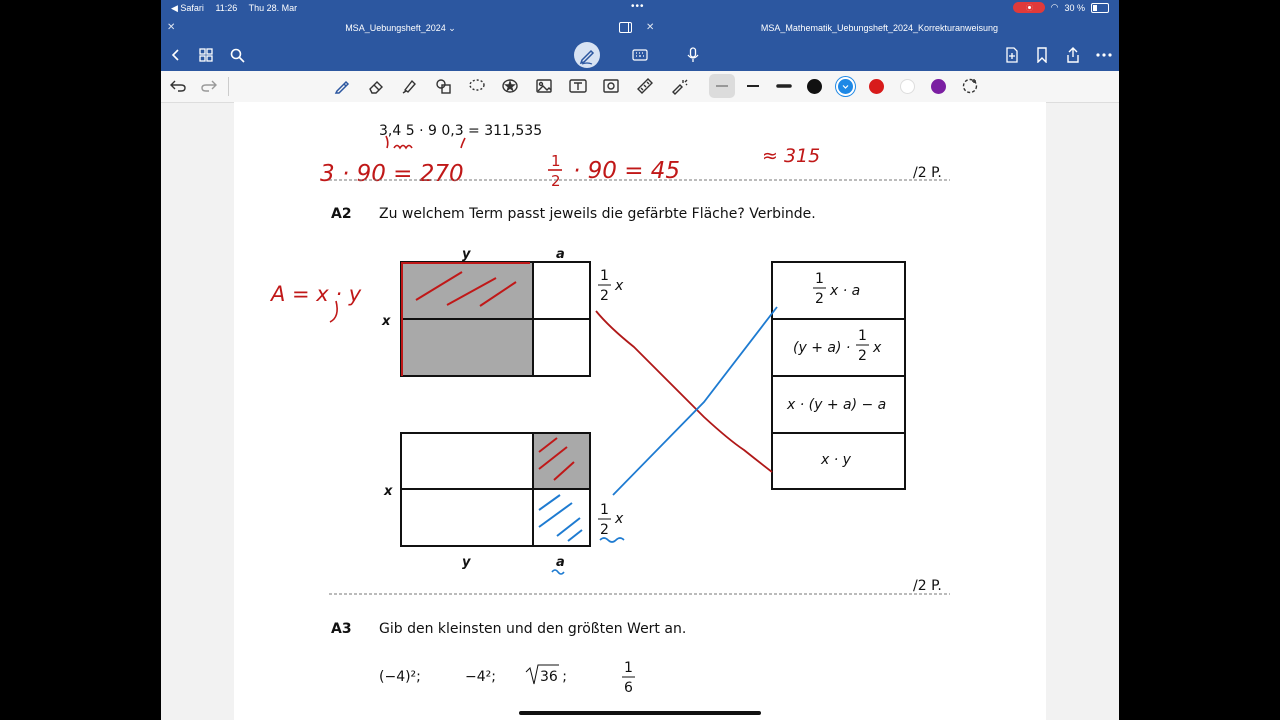  I want to click on annotate-mode-button, so click(587, 55).